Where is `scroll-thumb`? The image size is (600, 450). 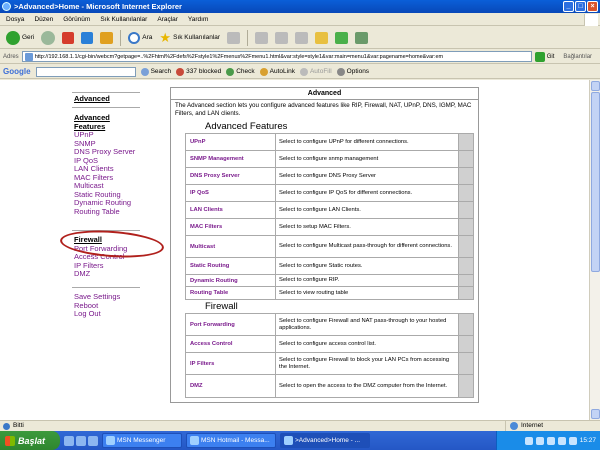 scroll-thumb is located at coordinates (595, 182).